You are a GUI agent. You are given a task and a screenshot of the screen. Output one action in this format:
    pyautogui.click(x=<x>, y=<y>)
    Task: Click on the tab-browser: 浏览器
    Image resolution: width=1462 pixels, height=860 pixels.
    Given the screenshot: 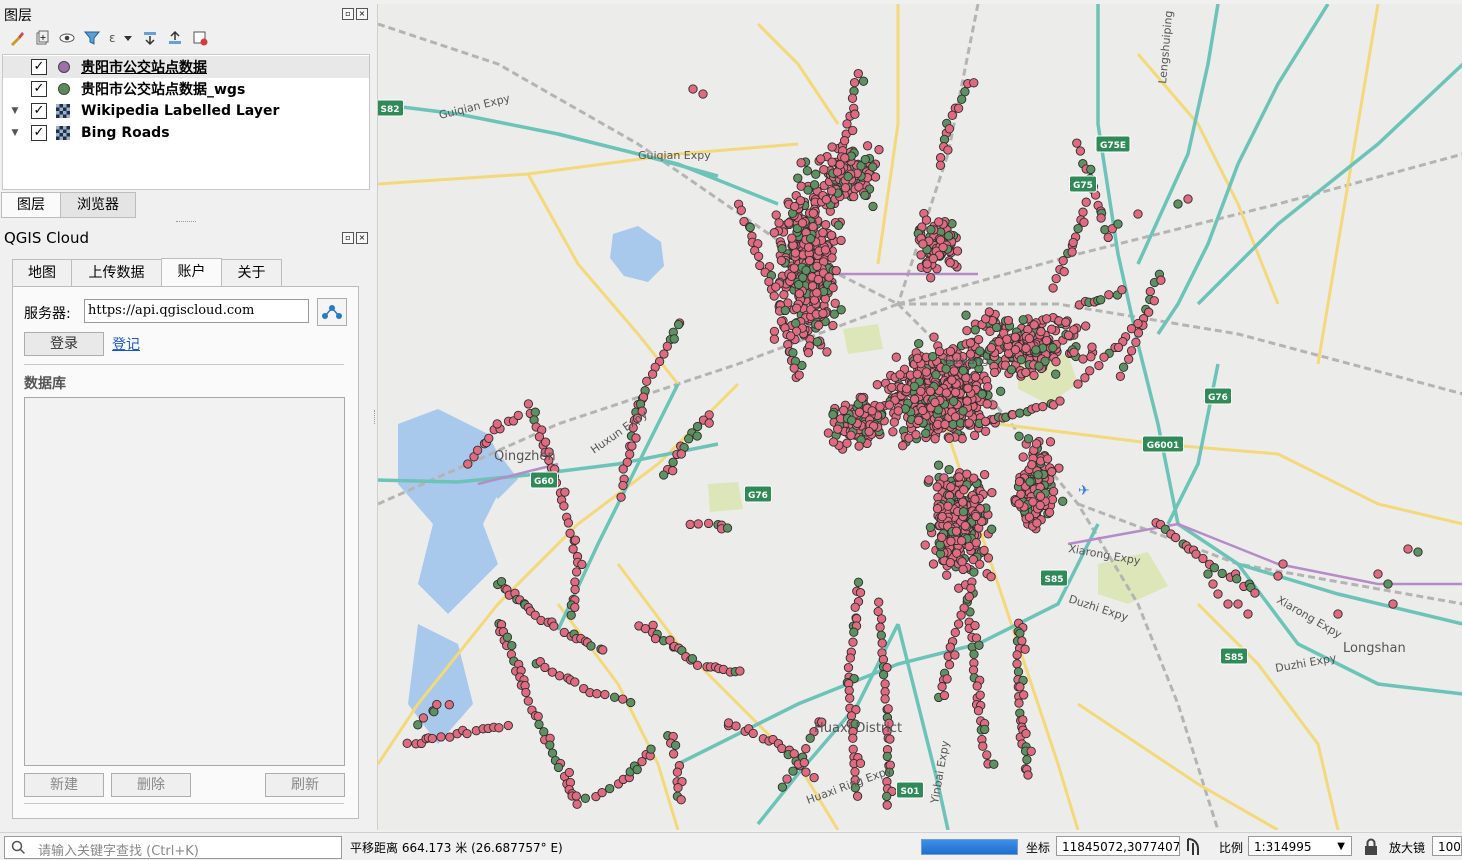 What is the action you would take?
    pyautogui.click(x=98, y=205)
    